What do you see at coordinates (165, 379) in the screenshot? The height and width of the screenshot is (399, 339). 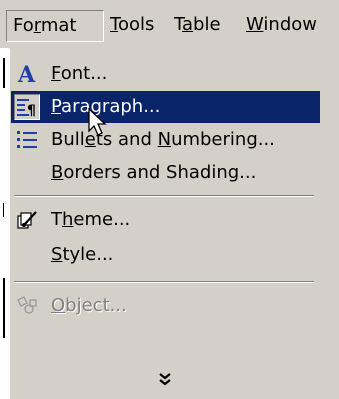 I see `chevron-double-down-icon` at bounding box center [165, 379].